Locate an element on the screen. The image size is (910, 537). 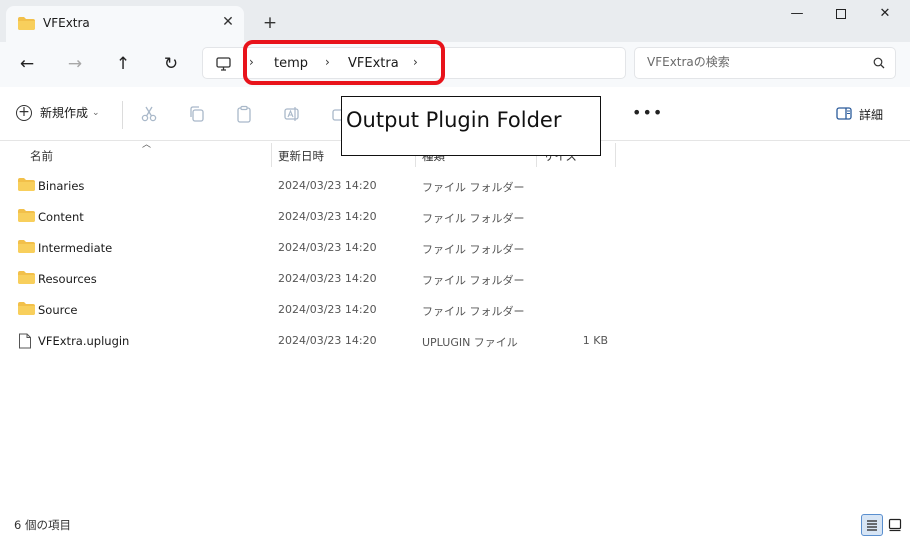
details-view-button is located at coordinates (872, 525).